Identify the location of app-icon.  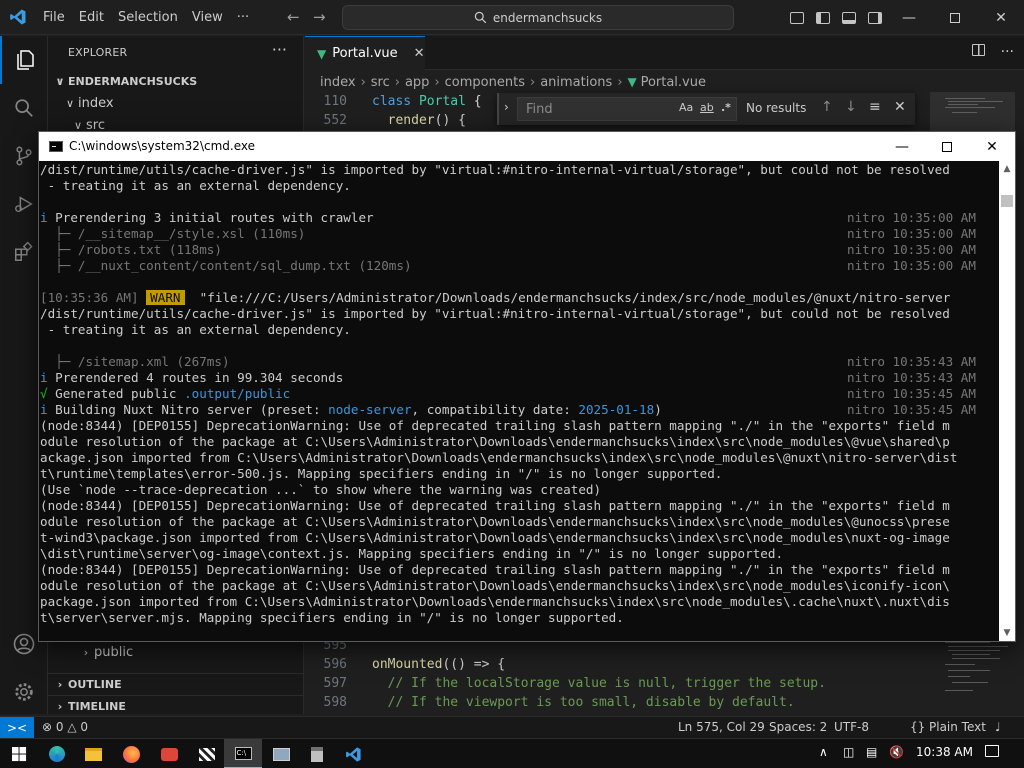
(169, 753).